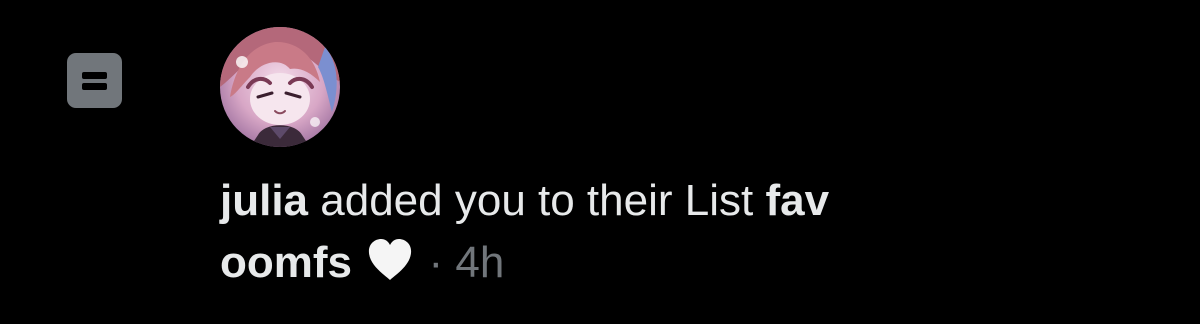 This screenshot has width=1200, height=324. I want to click on avatar-icon, so click(280, 87).